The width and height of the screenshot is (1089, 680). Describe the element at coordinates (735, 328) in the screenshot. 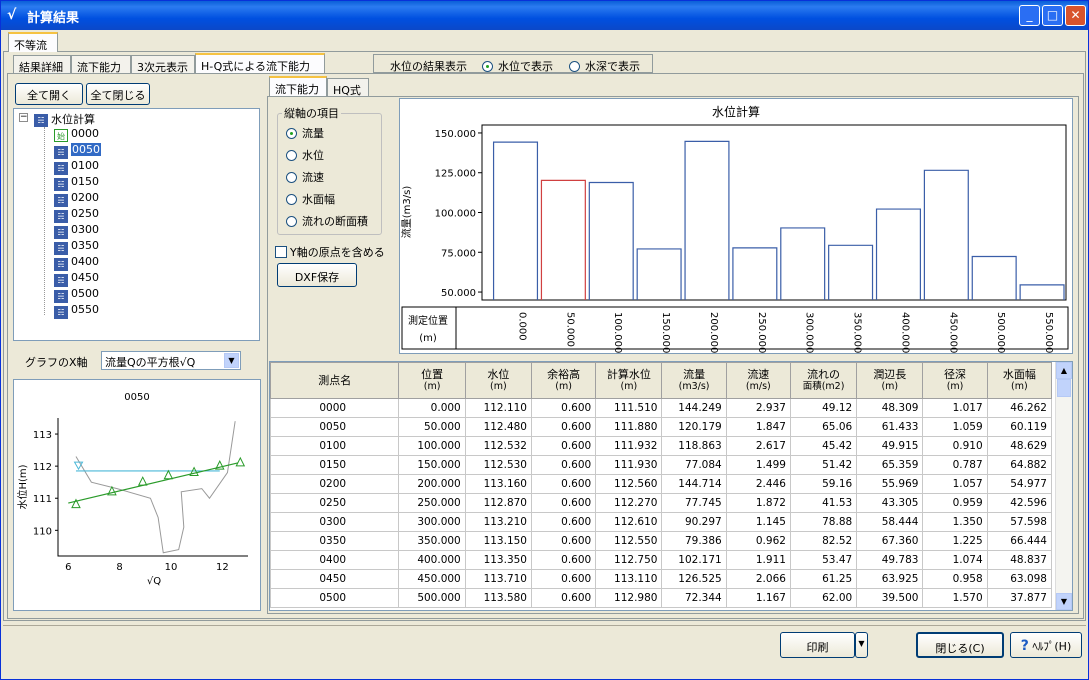

I see `x-label-box` at that location.